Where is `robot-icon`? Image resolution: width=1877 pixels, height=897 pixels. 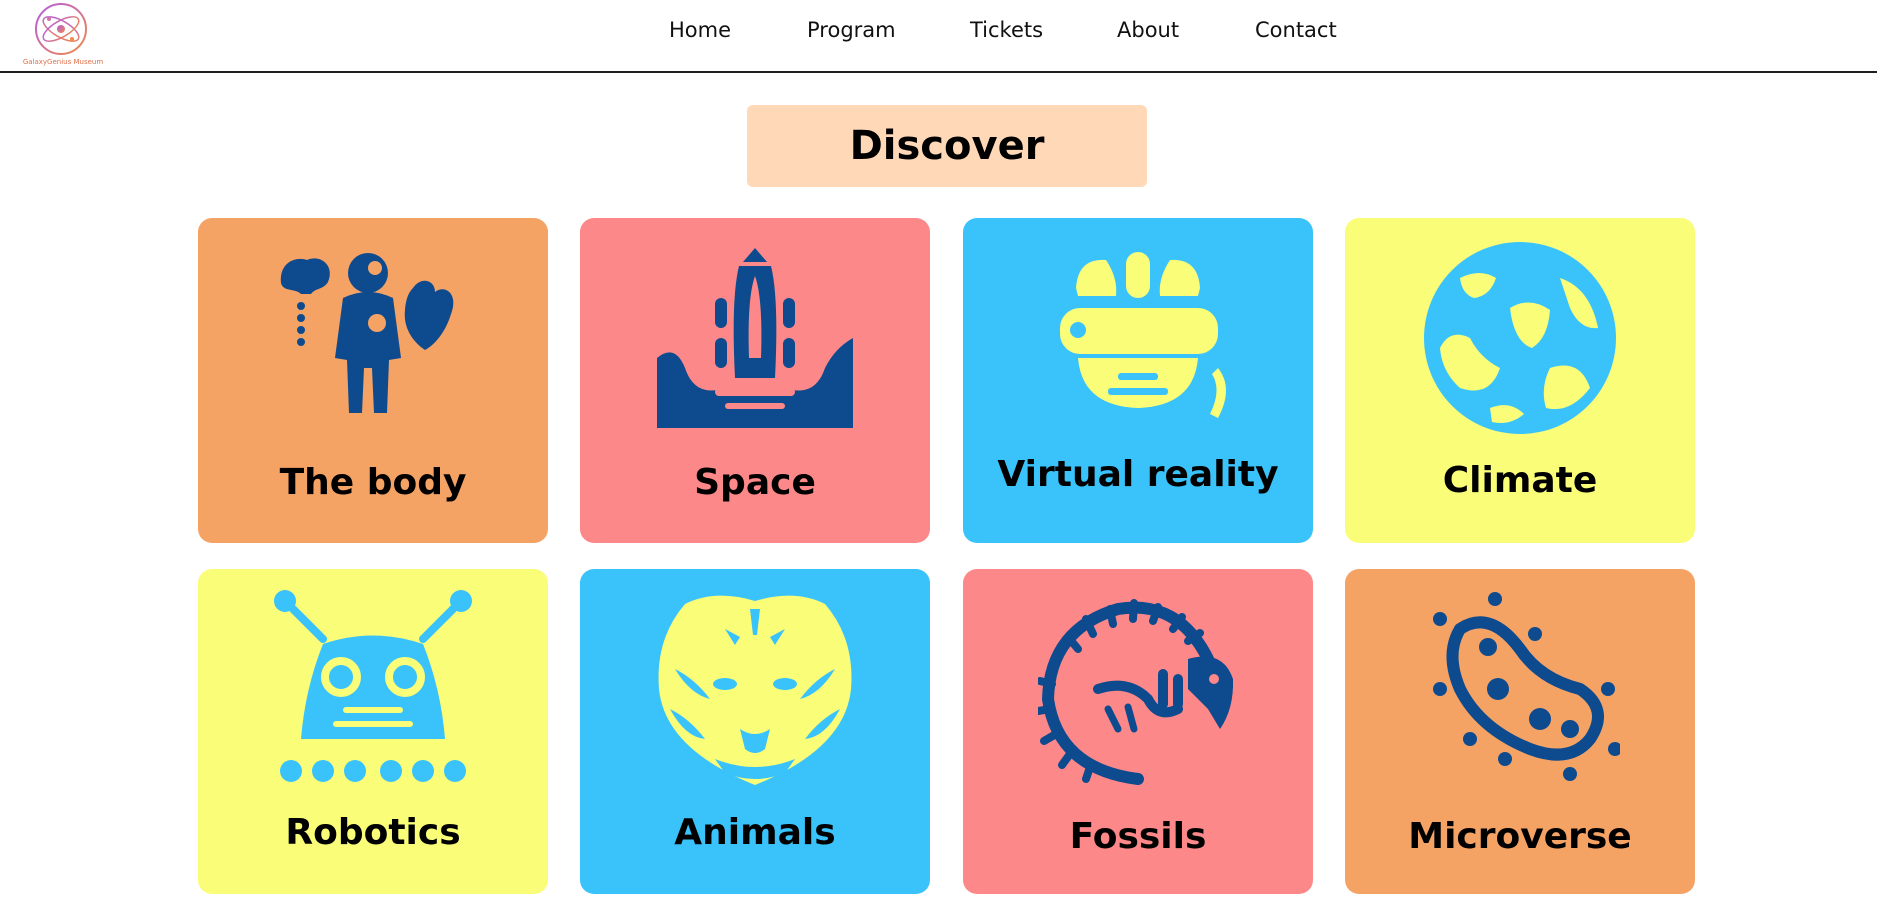 robot-icon is located at coordinates (373, 686).